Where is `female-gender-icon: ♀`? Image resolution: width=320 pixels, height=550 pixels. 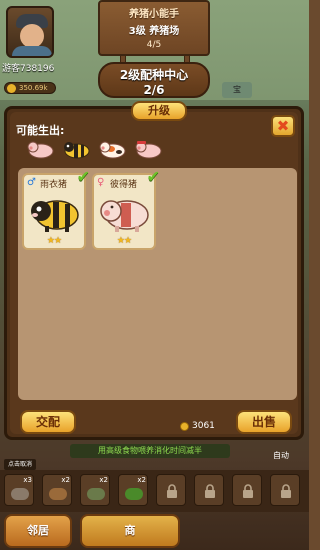 female-gender-icon: ♀ is located at coordinates (101, 182).